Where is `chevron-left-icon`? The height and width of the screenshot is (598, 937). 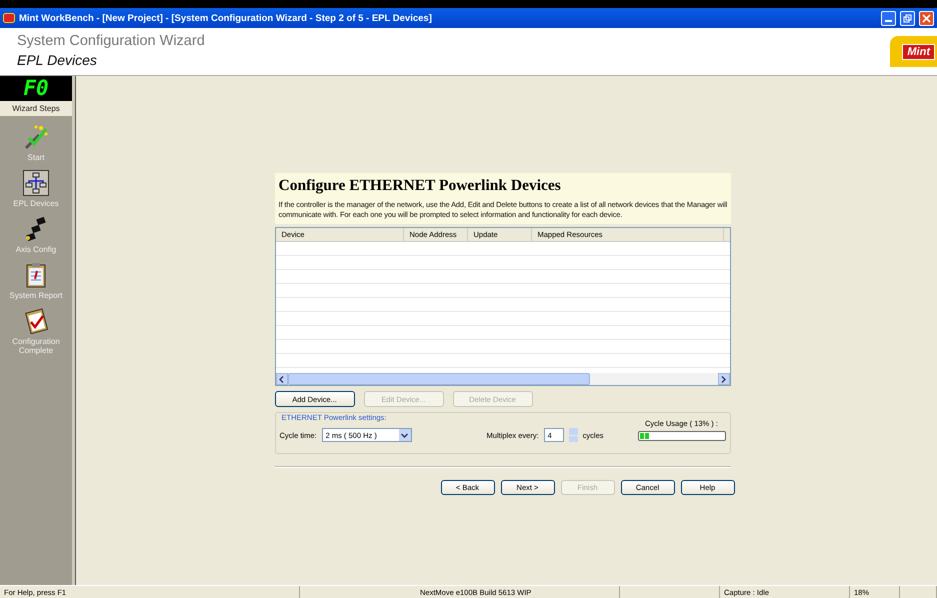
chevron-left-icon is located at coordinates (281, 379).